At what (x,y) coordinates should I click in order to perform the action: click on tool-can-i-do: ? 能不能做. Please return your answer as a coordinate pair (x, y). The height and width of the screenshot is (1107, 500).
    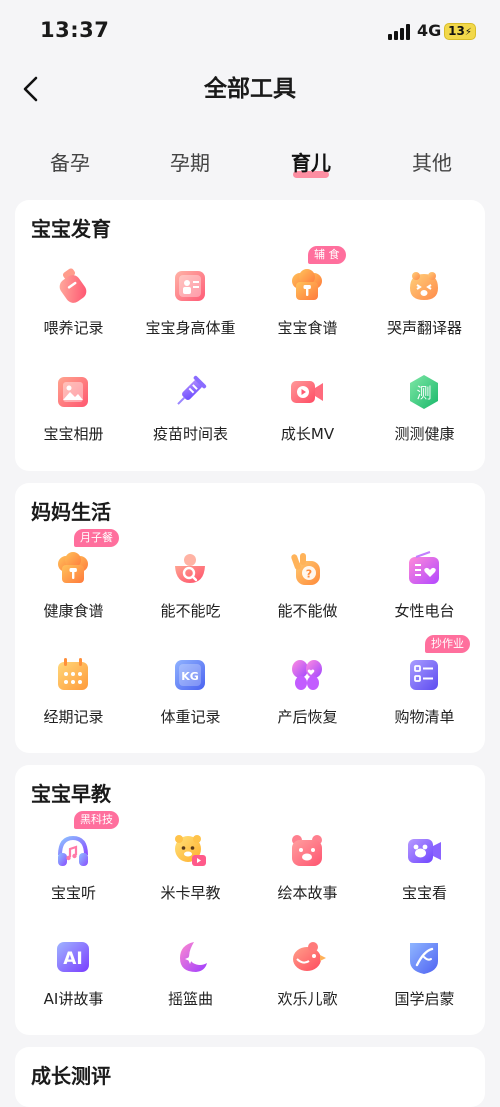
    Looking at the image, I should click on (307, 594).